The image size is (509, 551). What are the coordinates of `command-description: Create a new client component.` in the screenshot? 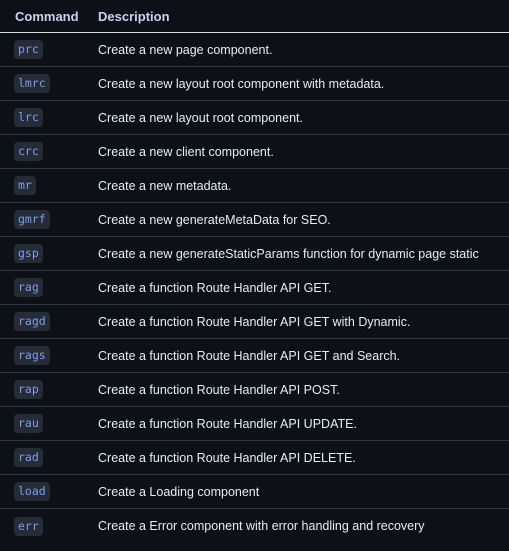 It's located at (186, 151).